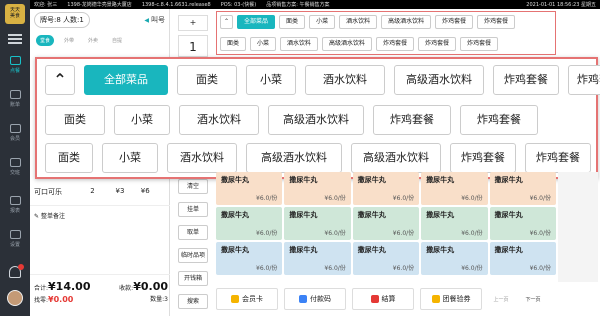 The height and width of the screenshot is (316, 600). I want to click on open-drawer-button: 开钱箱, so click(193, 278).